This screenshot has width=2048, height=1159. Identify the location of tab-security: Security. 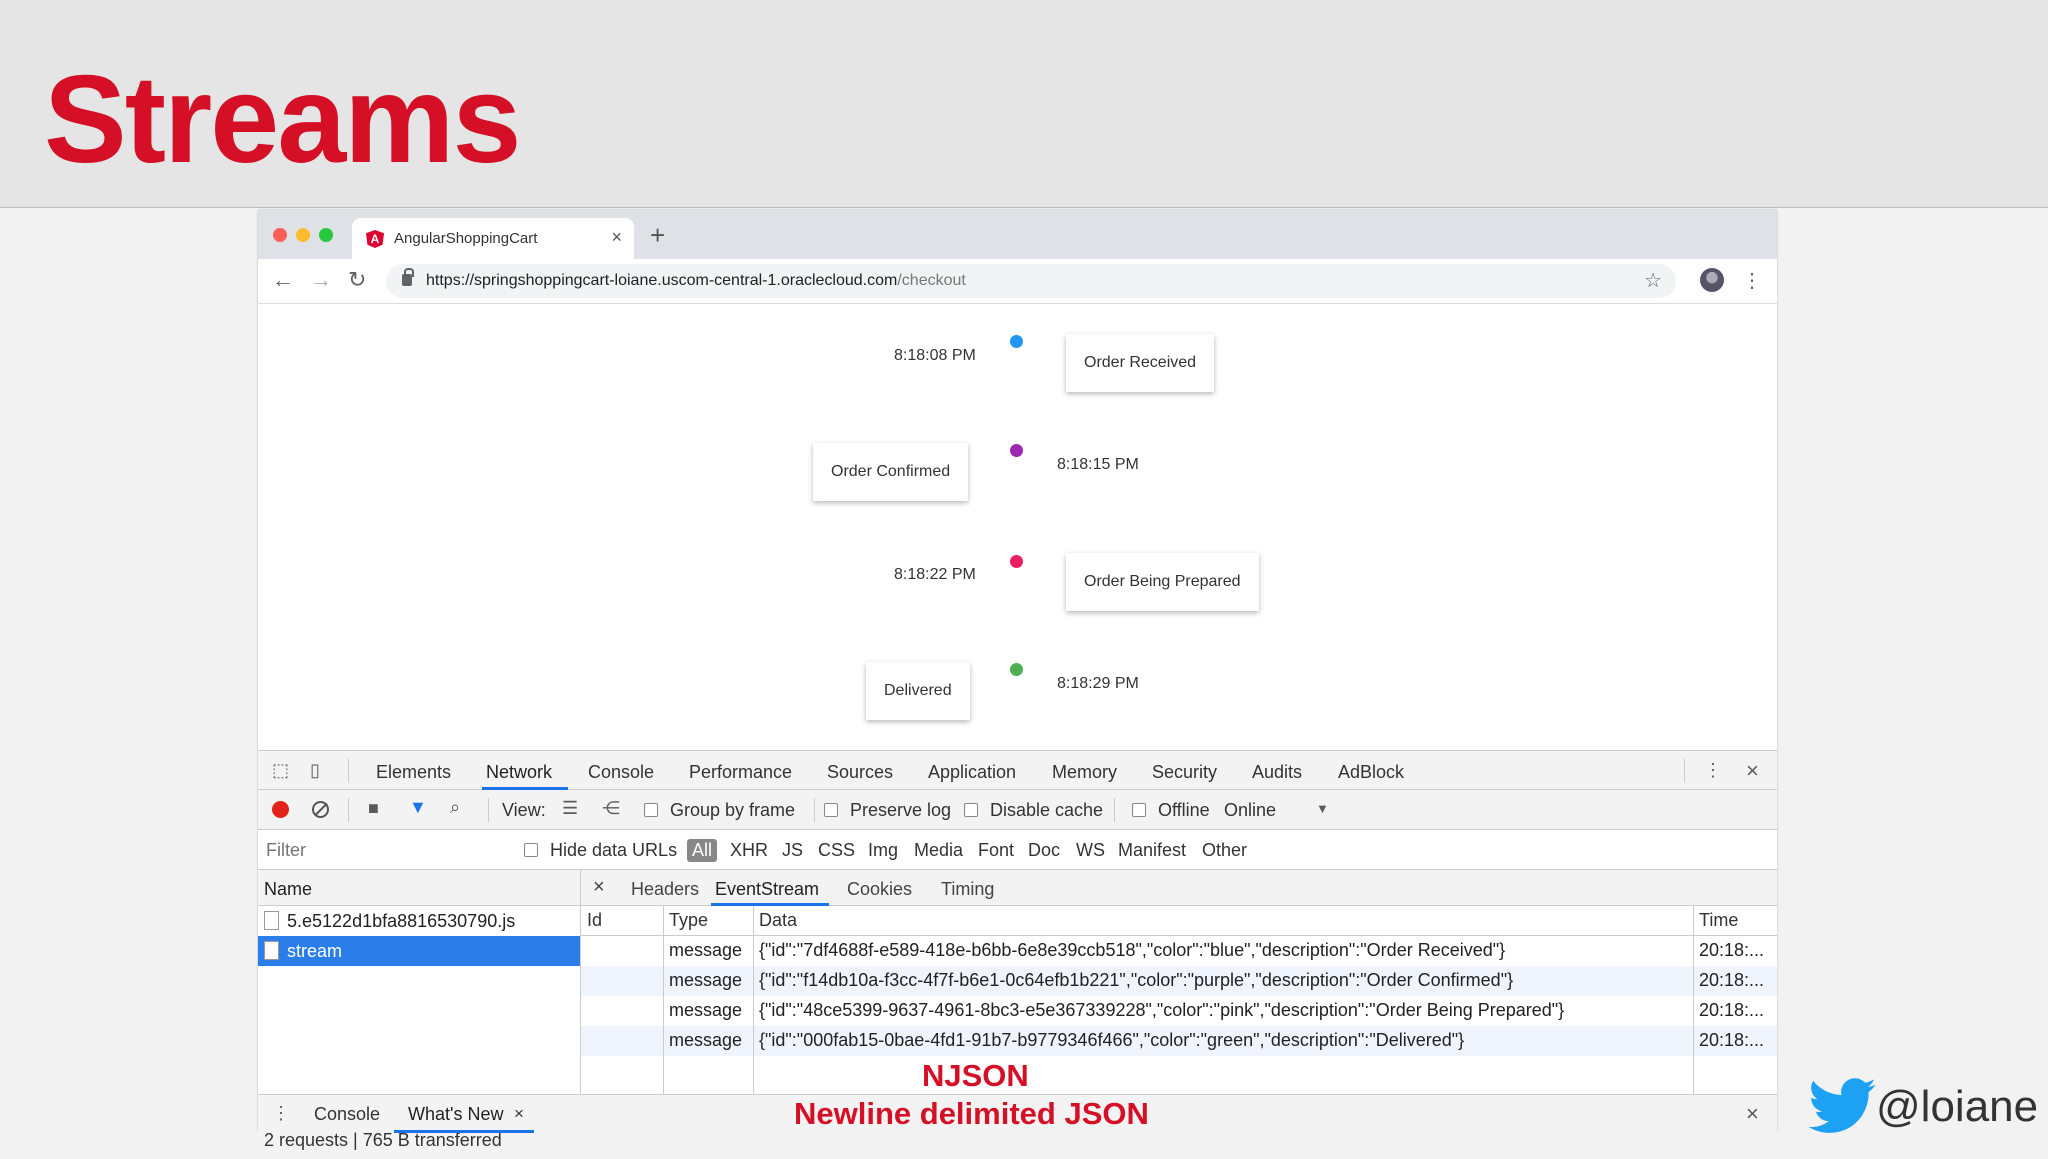
(1184, 772).